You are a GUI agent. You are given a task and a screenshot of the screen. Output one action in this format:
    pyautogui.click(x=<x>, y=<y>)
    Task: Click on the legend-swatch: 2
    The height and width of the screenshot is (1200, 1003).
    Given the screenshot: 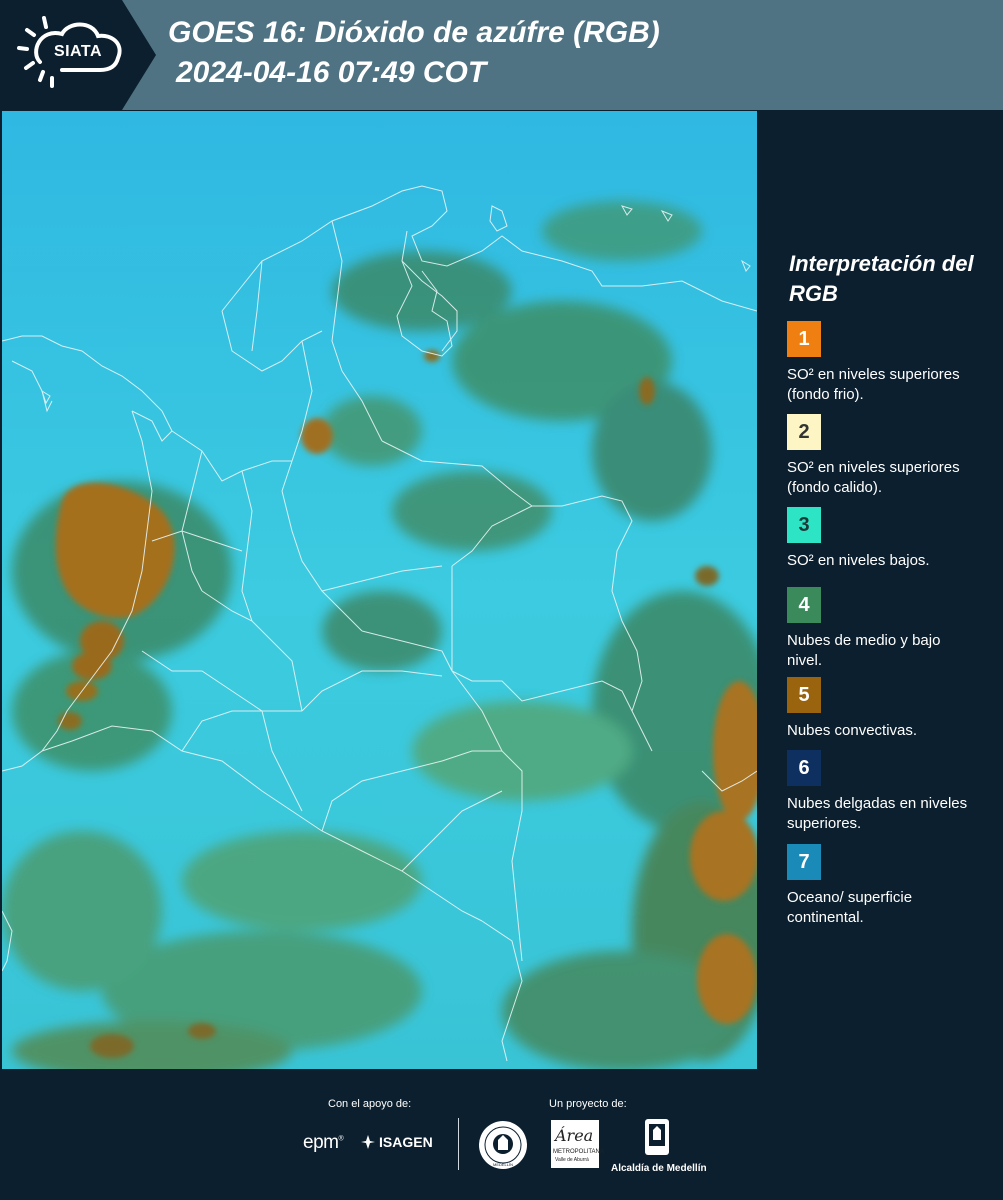 What is the action you would take?
    pyautogui.click(x=804, y=432)
    